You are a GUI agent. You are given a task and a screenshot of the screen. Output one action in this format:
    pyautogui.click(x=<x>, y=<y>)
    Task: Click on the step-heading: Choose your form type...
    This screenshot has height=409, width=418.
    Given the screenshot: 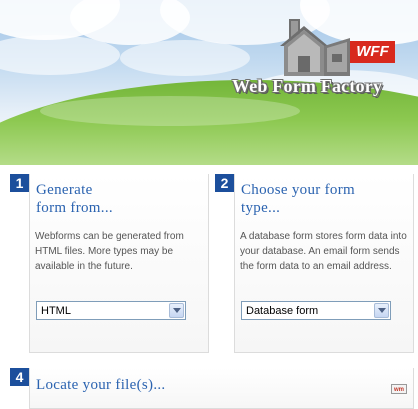 What is the action you would take?
    pyautogui.click(x=326, y=199)
    